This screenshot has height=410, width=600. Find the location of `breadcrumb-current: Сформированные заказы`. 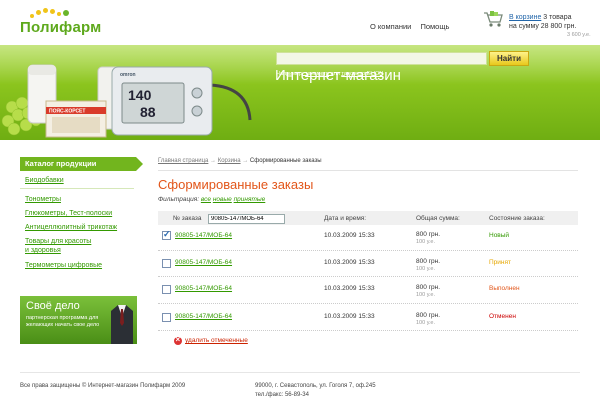

breadcrumb-current: Сформированные заказы is located at coordinates (285, 161).